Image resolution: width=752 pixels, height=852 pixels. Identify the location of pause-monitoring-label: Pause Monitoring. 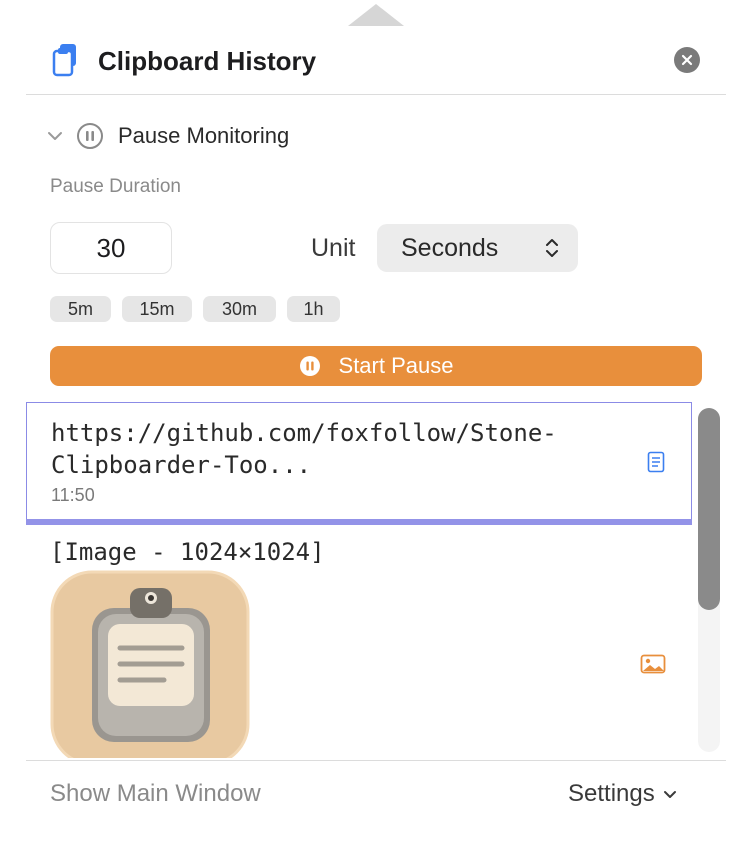
(204, 135).